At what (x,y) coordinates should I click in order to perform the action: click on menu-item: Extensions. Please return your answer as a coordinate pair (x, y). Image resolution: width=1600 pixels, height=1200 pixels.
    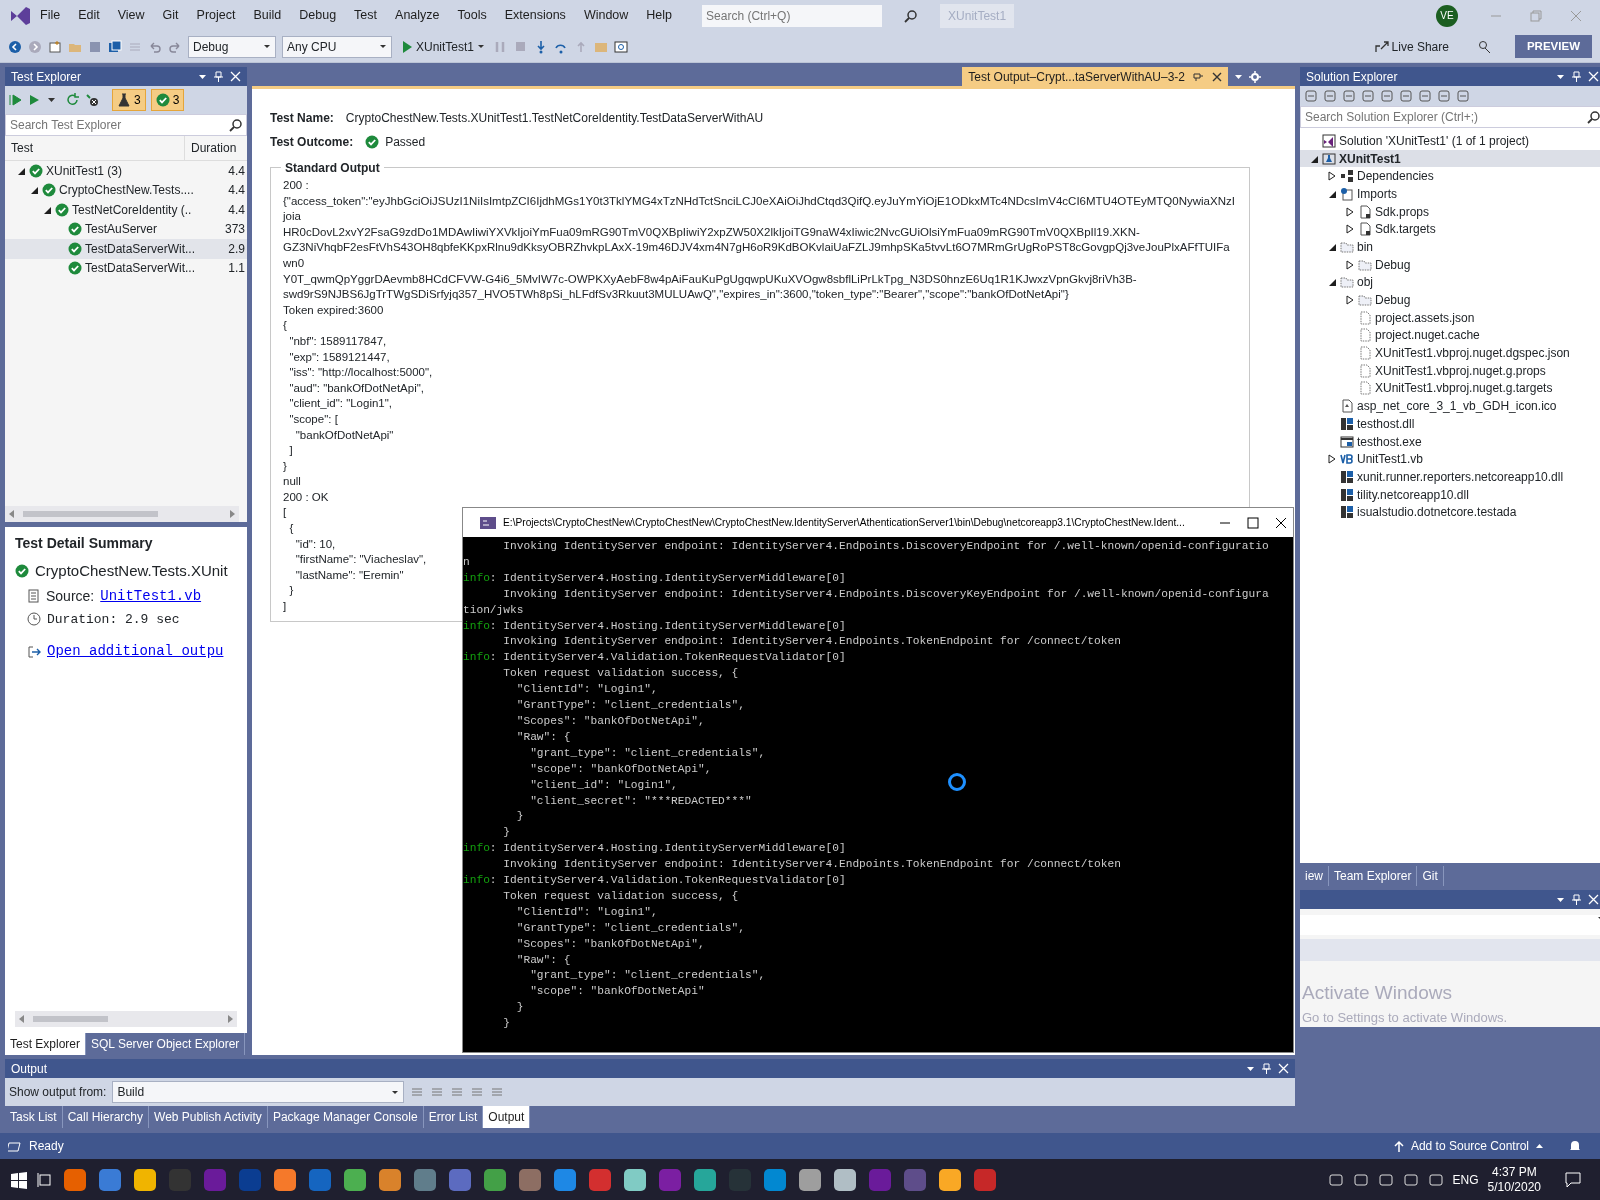
    Looking at the image, I should click on (535, 15).